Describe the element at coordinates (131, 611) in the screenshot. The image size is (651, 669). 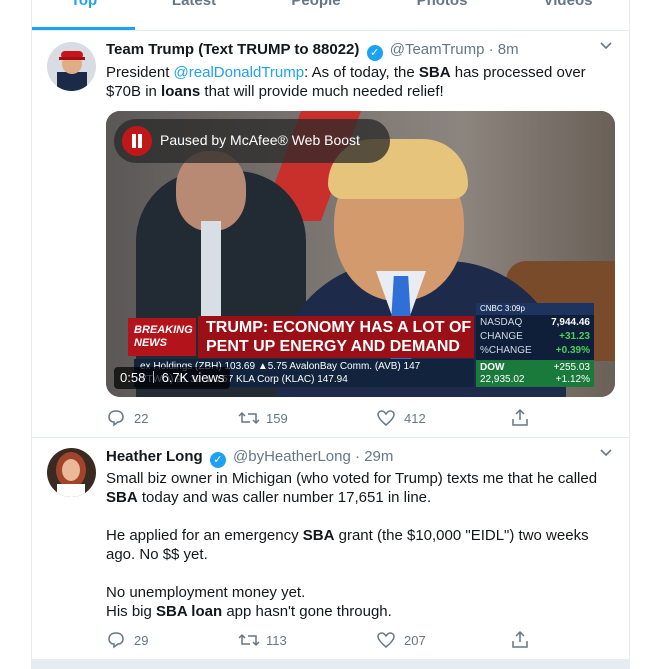
I see `text-segment: His big` at that location.